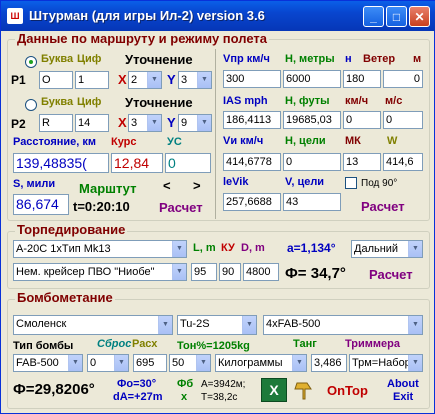 The image size is (435, 414). I want to click on sbros-select: 0 ▼, so click(108, 363).